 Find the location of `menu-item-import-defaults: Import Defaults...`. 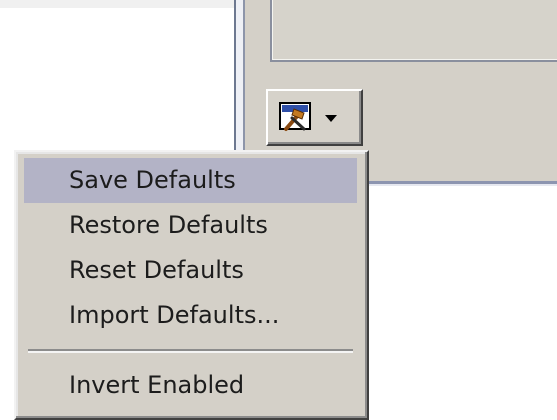

menu-item-import-defaults: Import Defaults... is located at coordinates (190, 315).